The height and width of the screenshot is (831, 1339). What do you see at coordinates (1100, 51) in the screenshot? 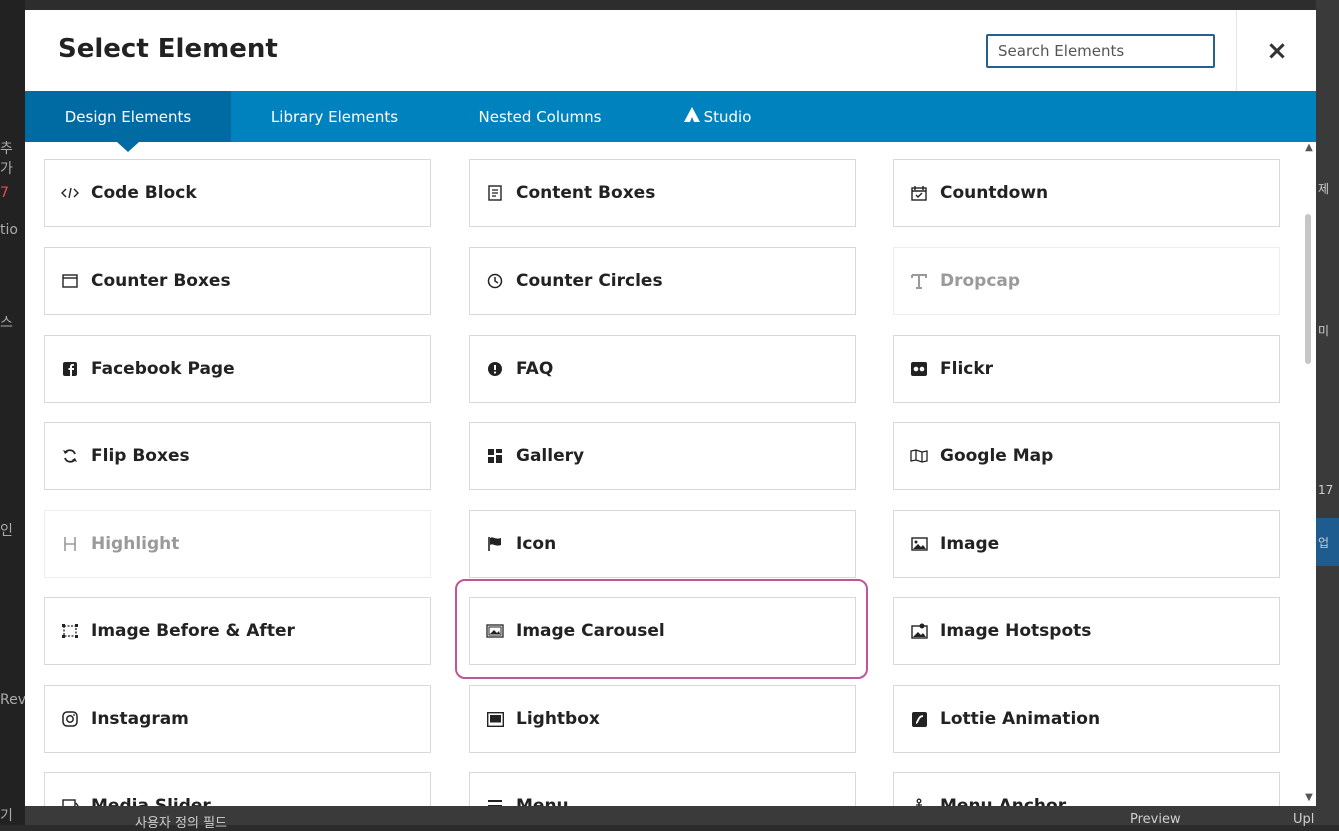
I see `search-input` at bounding box center [1100, 51].